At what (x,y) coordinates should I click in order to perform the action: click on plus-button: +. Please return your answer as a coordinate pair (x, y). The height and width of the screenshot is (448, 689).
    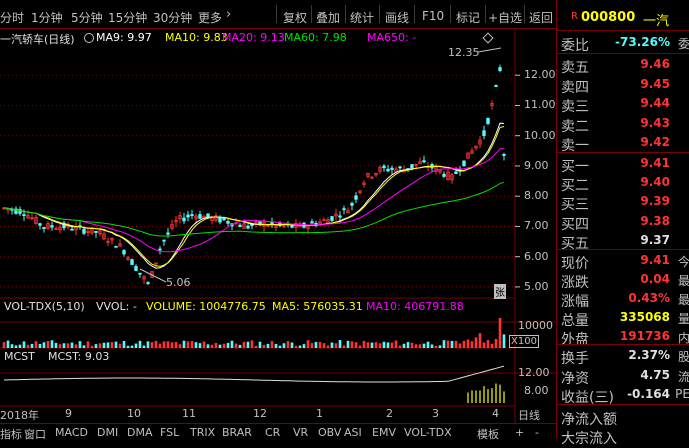
    Looking at the image, I should click on (519, 432).